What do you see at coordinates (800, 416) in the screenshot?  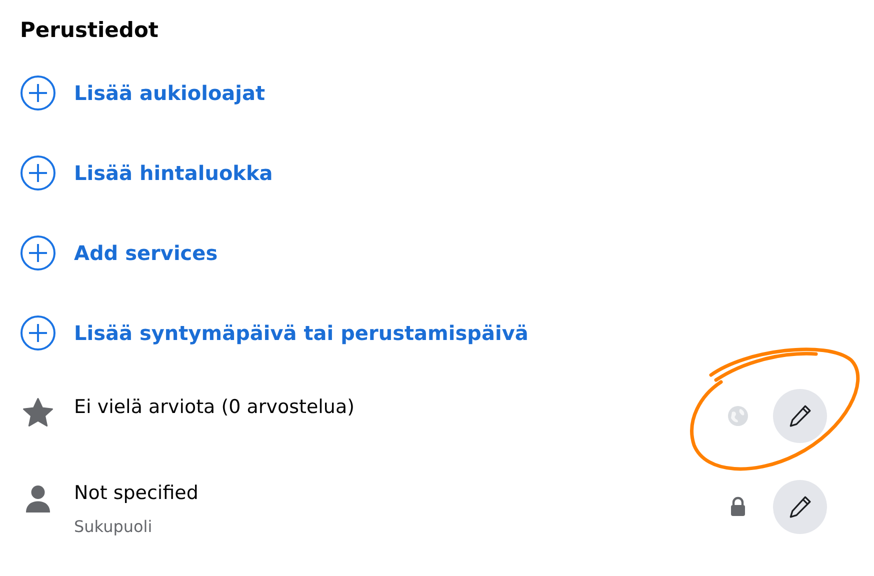 I see `edit-button` at bounding box center [800, 416].